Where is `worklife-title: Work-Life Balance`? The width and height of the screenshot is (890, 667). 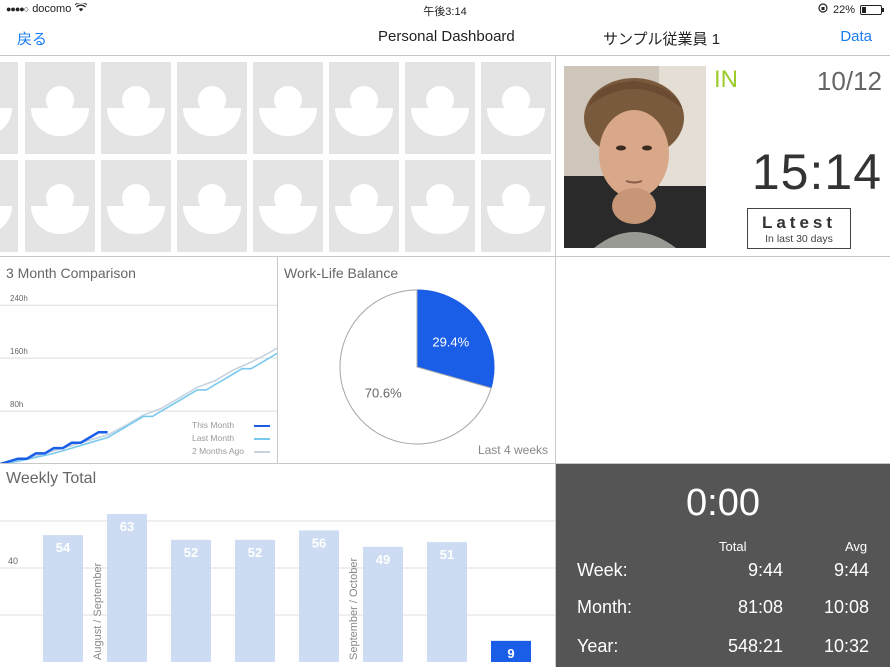
worklife-title: Work-Life Balance is located at coordinates (341, 273).